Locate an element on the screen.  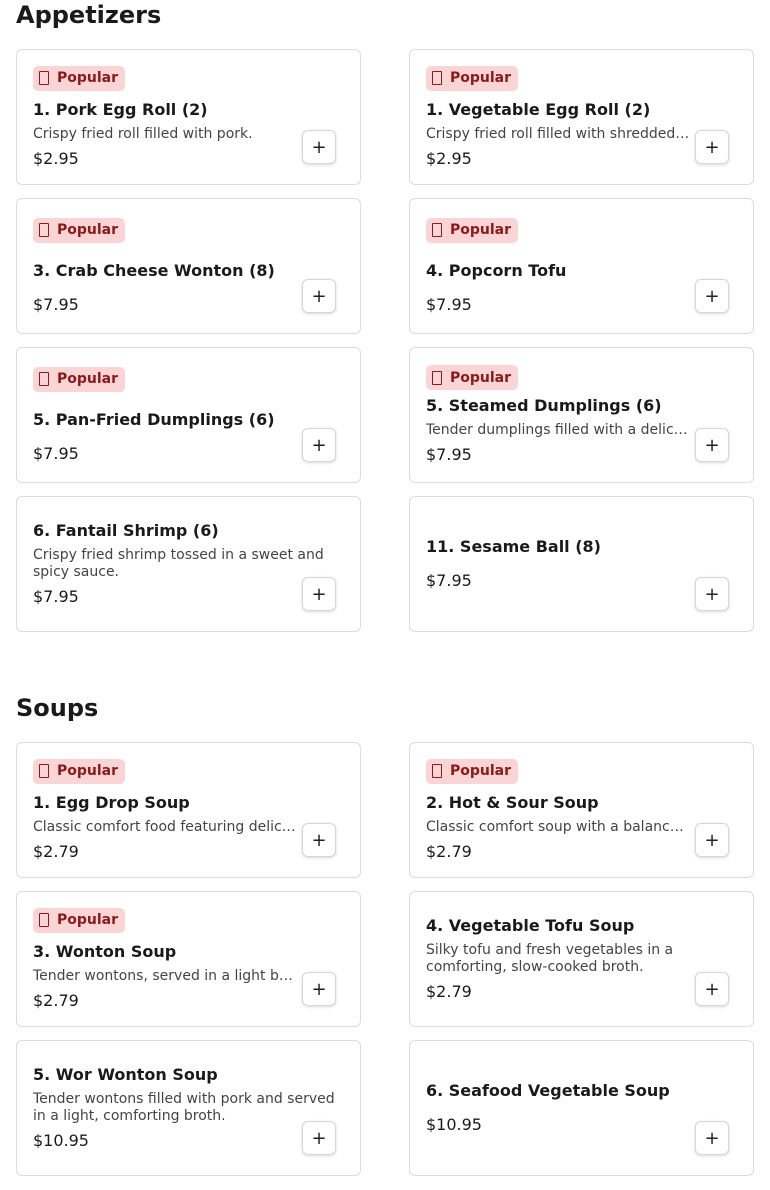
menu-item-name: 1. Pork Egg Roll (2) is located at coordinates (120, 109).